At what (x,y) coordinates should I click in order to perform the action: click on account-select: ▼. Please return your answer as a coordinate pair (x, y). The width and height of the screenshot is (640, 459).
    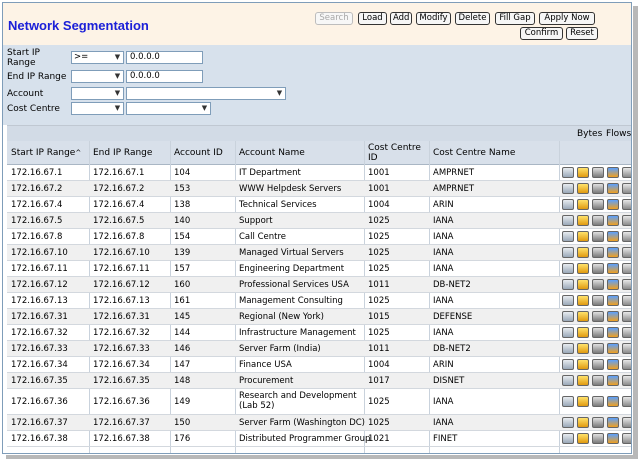
    Looking at the image, I should click on (206, 93).